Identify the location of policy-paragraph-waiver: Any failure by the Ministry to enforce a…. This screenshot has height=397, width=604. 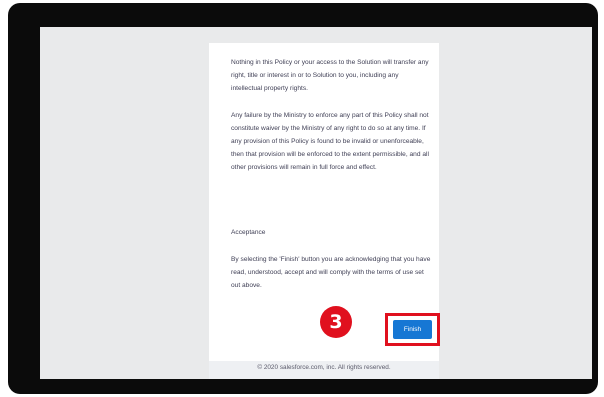
(330, 141).